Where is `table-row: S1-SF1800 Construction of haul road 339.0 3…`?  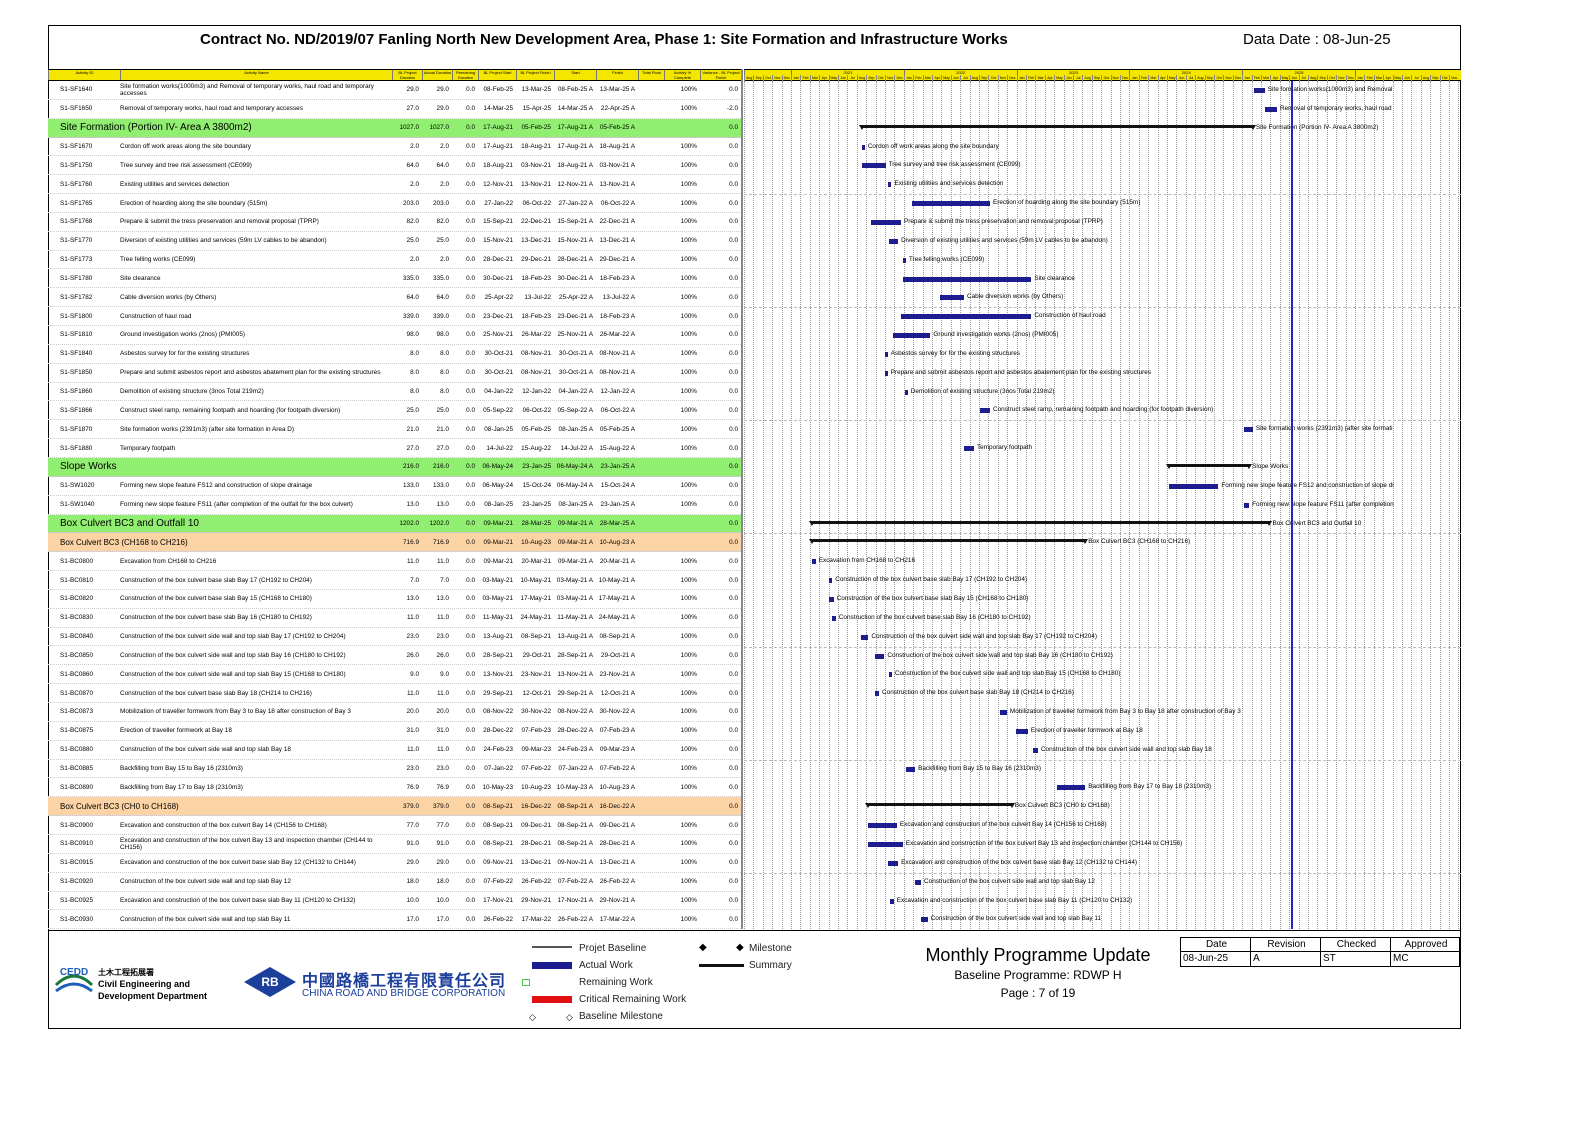 table-row: S1-SF1800 Construction of haul road 339.0 3… is located at coordinates (394, 317).